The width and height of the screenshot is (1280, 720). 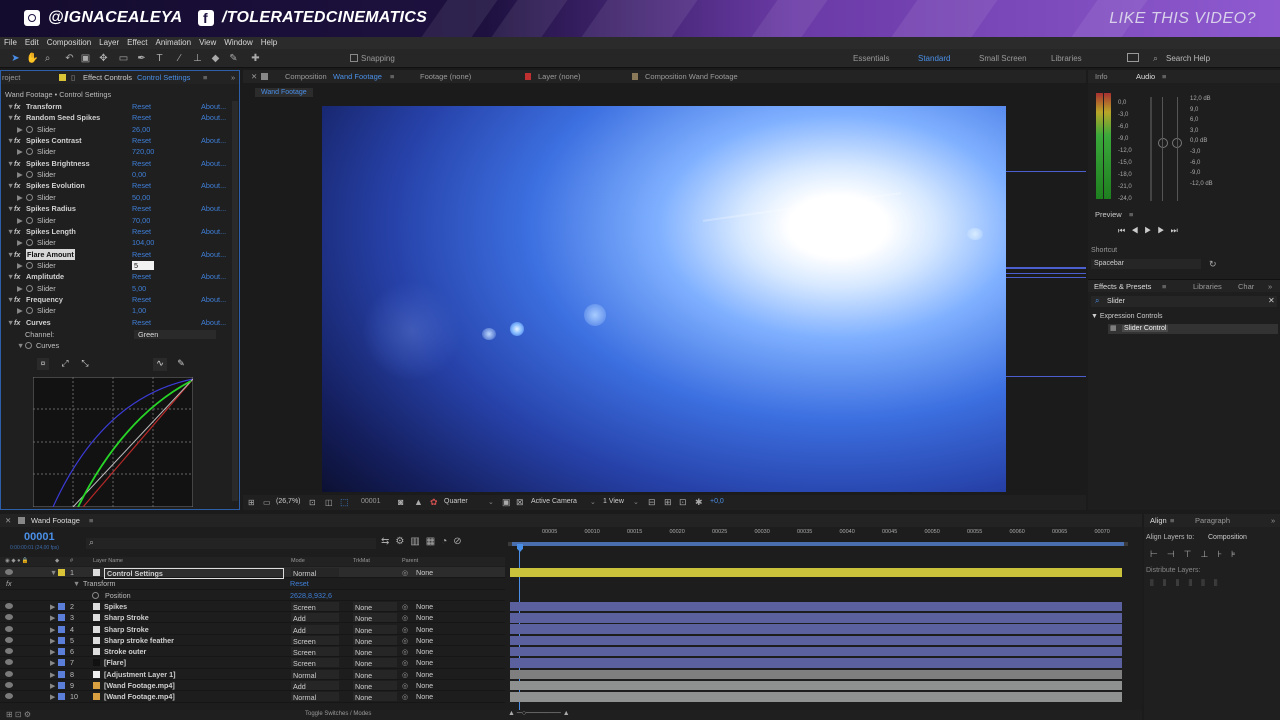 What do you see at coordinates (392, 76) in the screenshot?
I see `comp-tab-menu-icon: ≡` at bounding box center [392, 76].